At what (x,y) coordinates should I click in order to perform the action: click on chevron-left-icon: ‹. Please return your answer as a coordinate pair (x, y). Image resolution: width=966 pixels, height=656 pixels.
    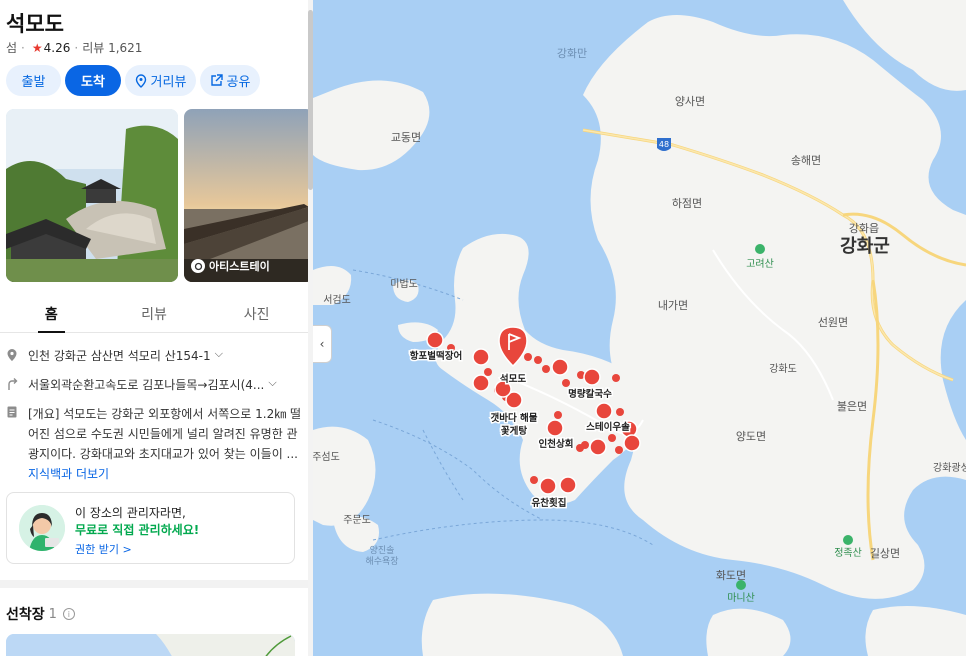
    Looking at the image, I should click on (322, 344).